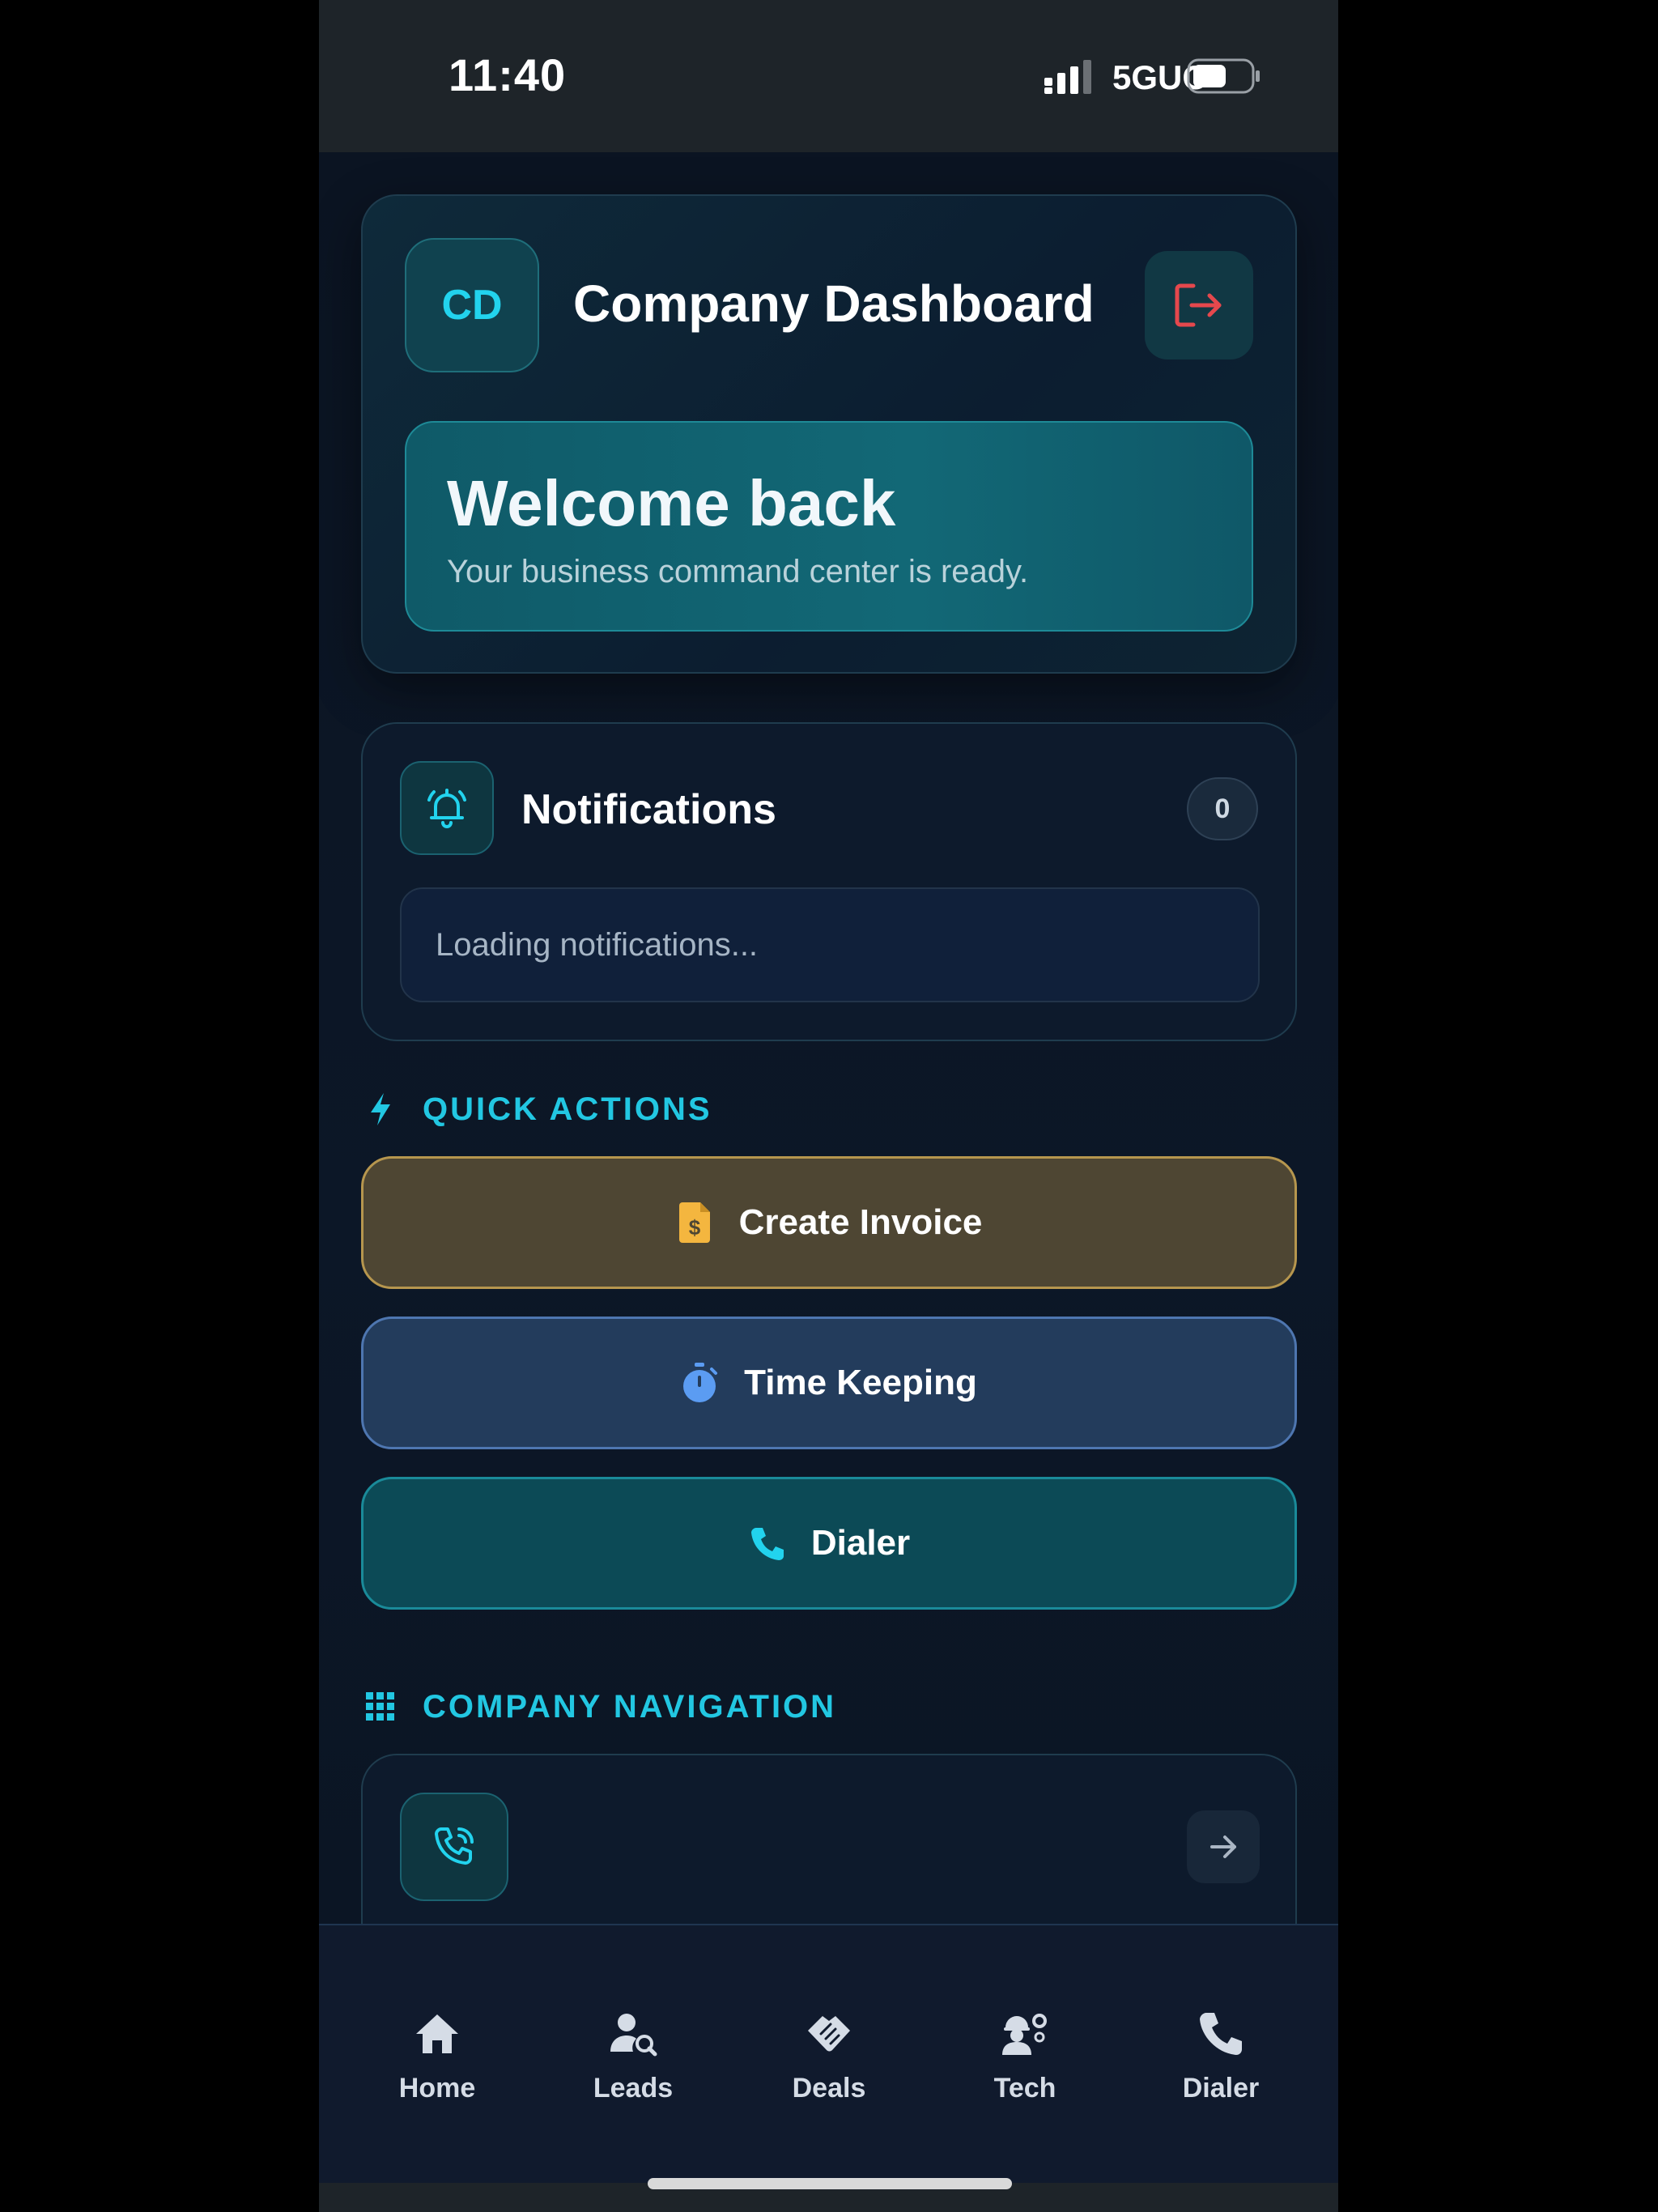 The width and height of the screenshot is (1658, 2212). What do you see at coordinates (829, 2034) in the screenshot?
I see `handshake-icon` at bounding box center [829, 2034].